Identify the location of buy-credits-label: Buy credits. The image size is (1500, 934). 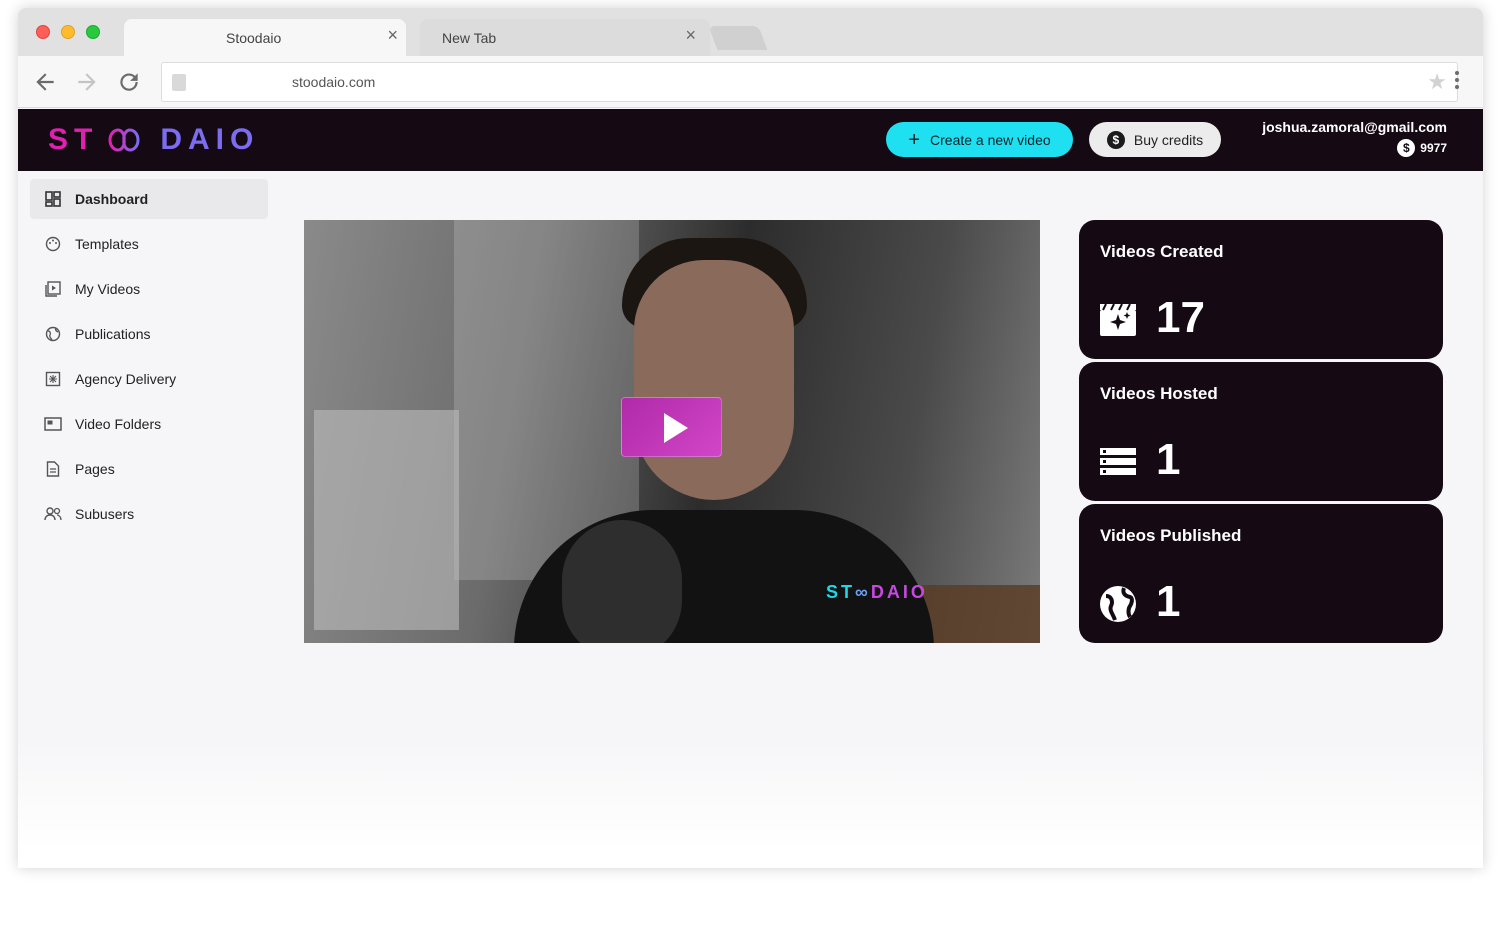
(1168, 139).